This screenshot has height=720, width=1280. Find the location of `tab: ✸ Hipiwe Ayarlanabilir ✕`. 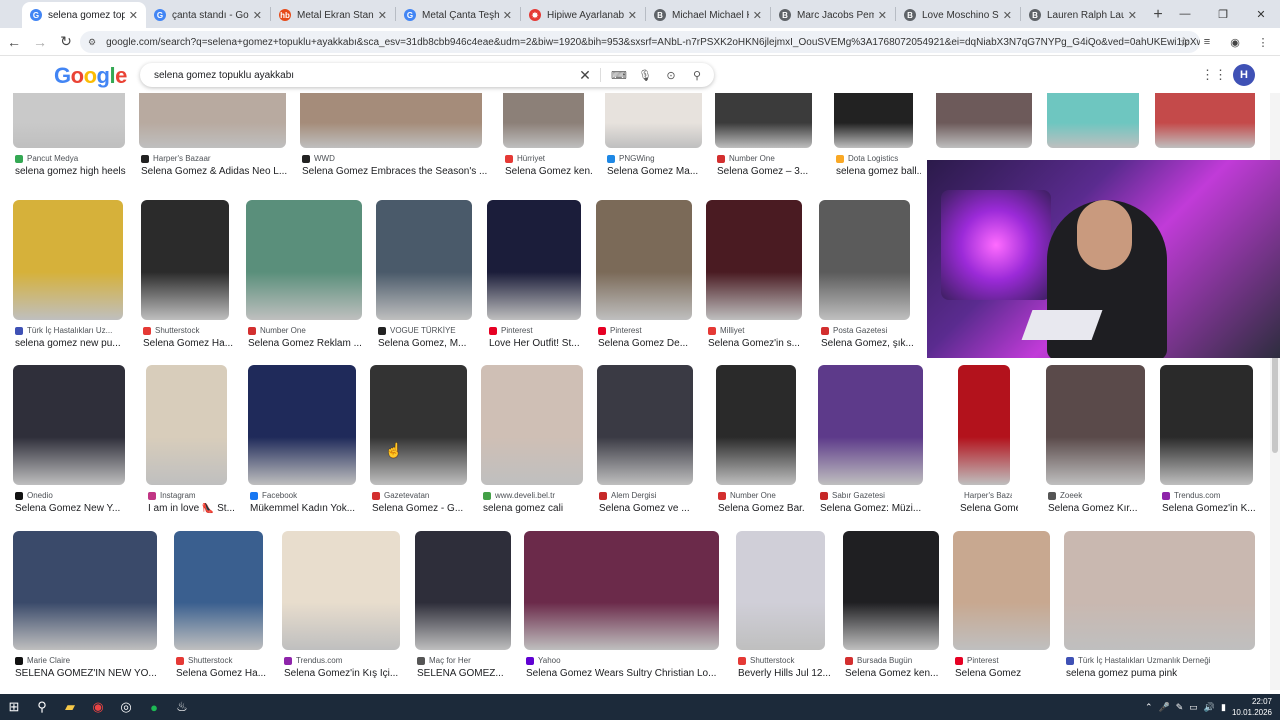

tab: ✸ Hipiwe Ayarlanabilir ✕ is located at coordinates (583, 15).